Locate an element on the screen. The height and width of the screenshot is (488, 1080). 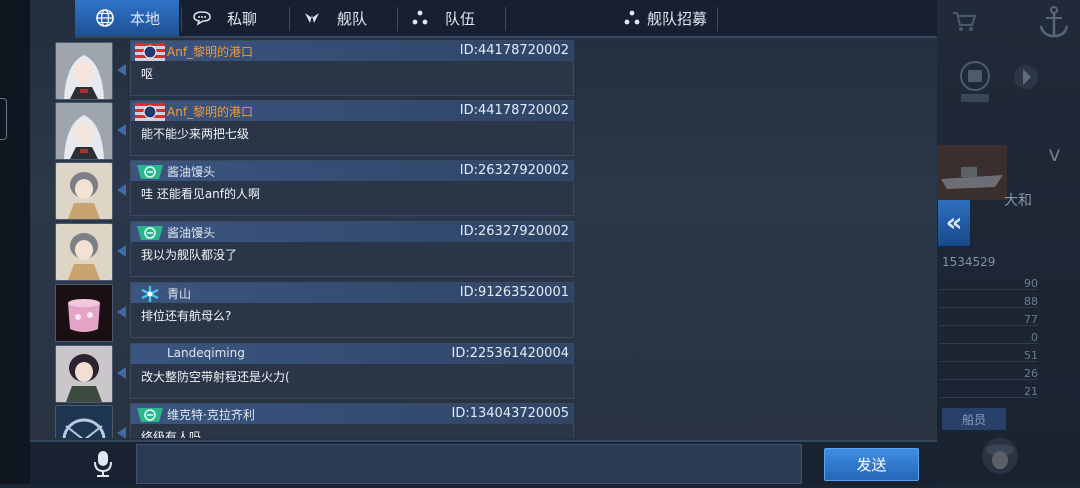
team-dots-icon is located at coordinates (420, 18).